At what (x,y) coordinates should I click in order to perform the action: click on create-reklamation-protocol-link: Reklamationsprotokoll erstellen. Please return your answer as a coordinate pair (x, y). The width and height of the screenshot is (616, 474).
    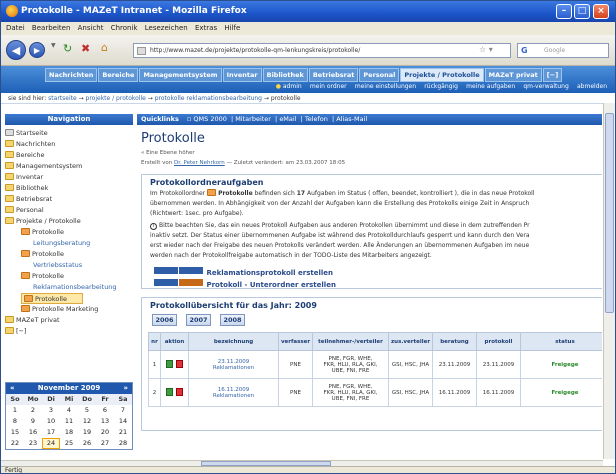
    Looking at the image, I should click on (372, 269).